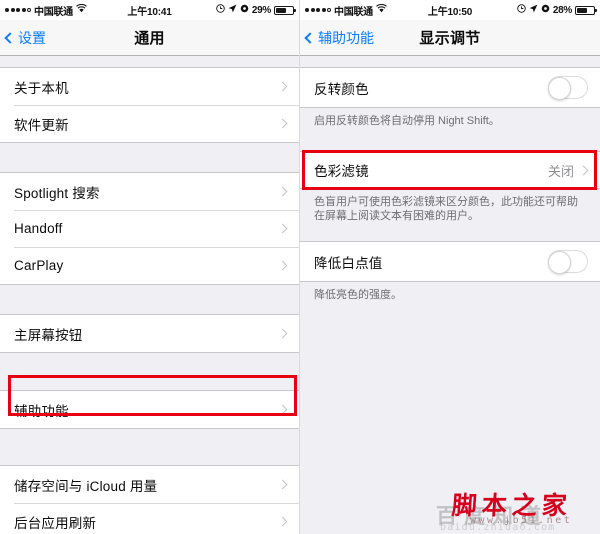 The width and height of the screenshot is (600, 534). I want to click on list-item-value: 关闭, so click(560, 171).